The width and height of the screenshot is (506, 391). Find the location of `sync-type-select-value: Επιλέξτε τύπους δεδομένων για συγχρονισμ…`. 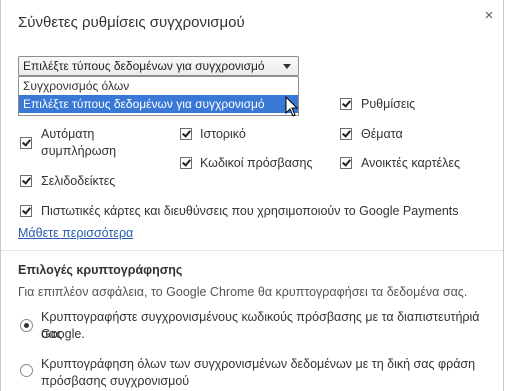

sync-type-select-value: Επιλέξτε τύπους δεδομένων για συγχρονισμ… is located at coordinates (144, 66).